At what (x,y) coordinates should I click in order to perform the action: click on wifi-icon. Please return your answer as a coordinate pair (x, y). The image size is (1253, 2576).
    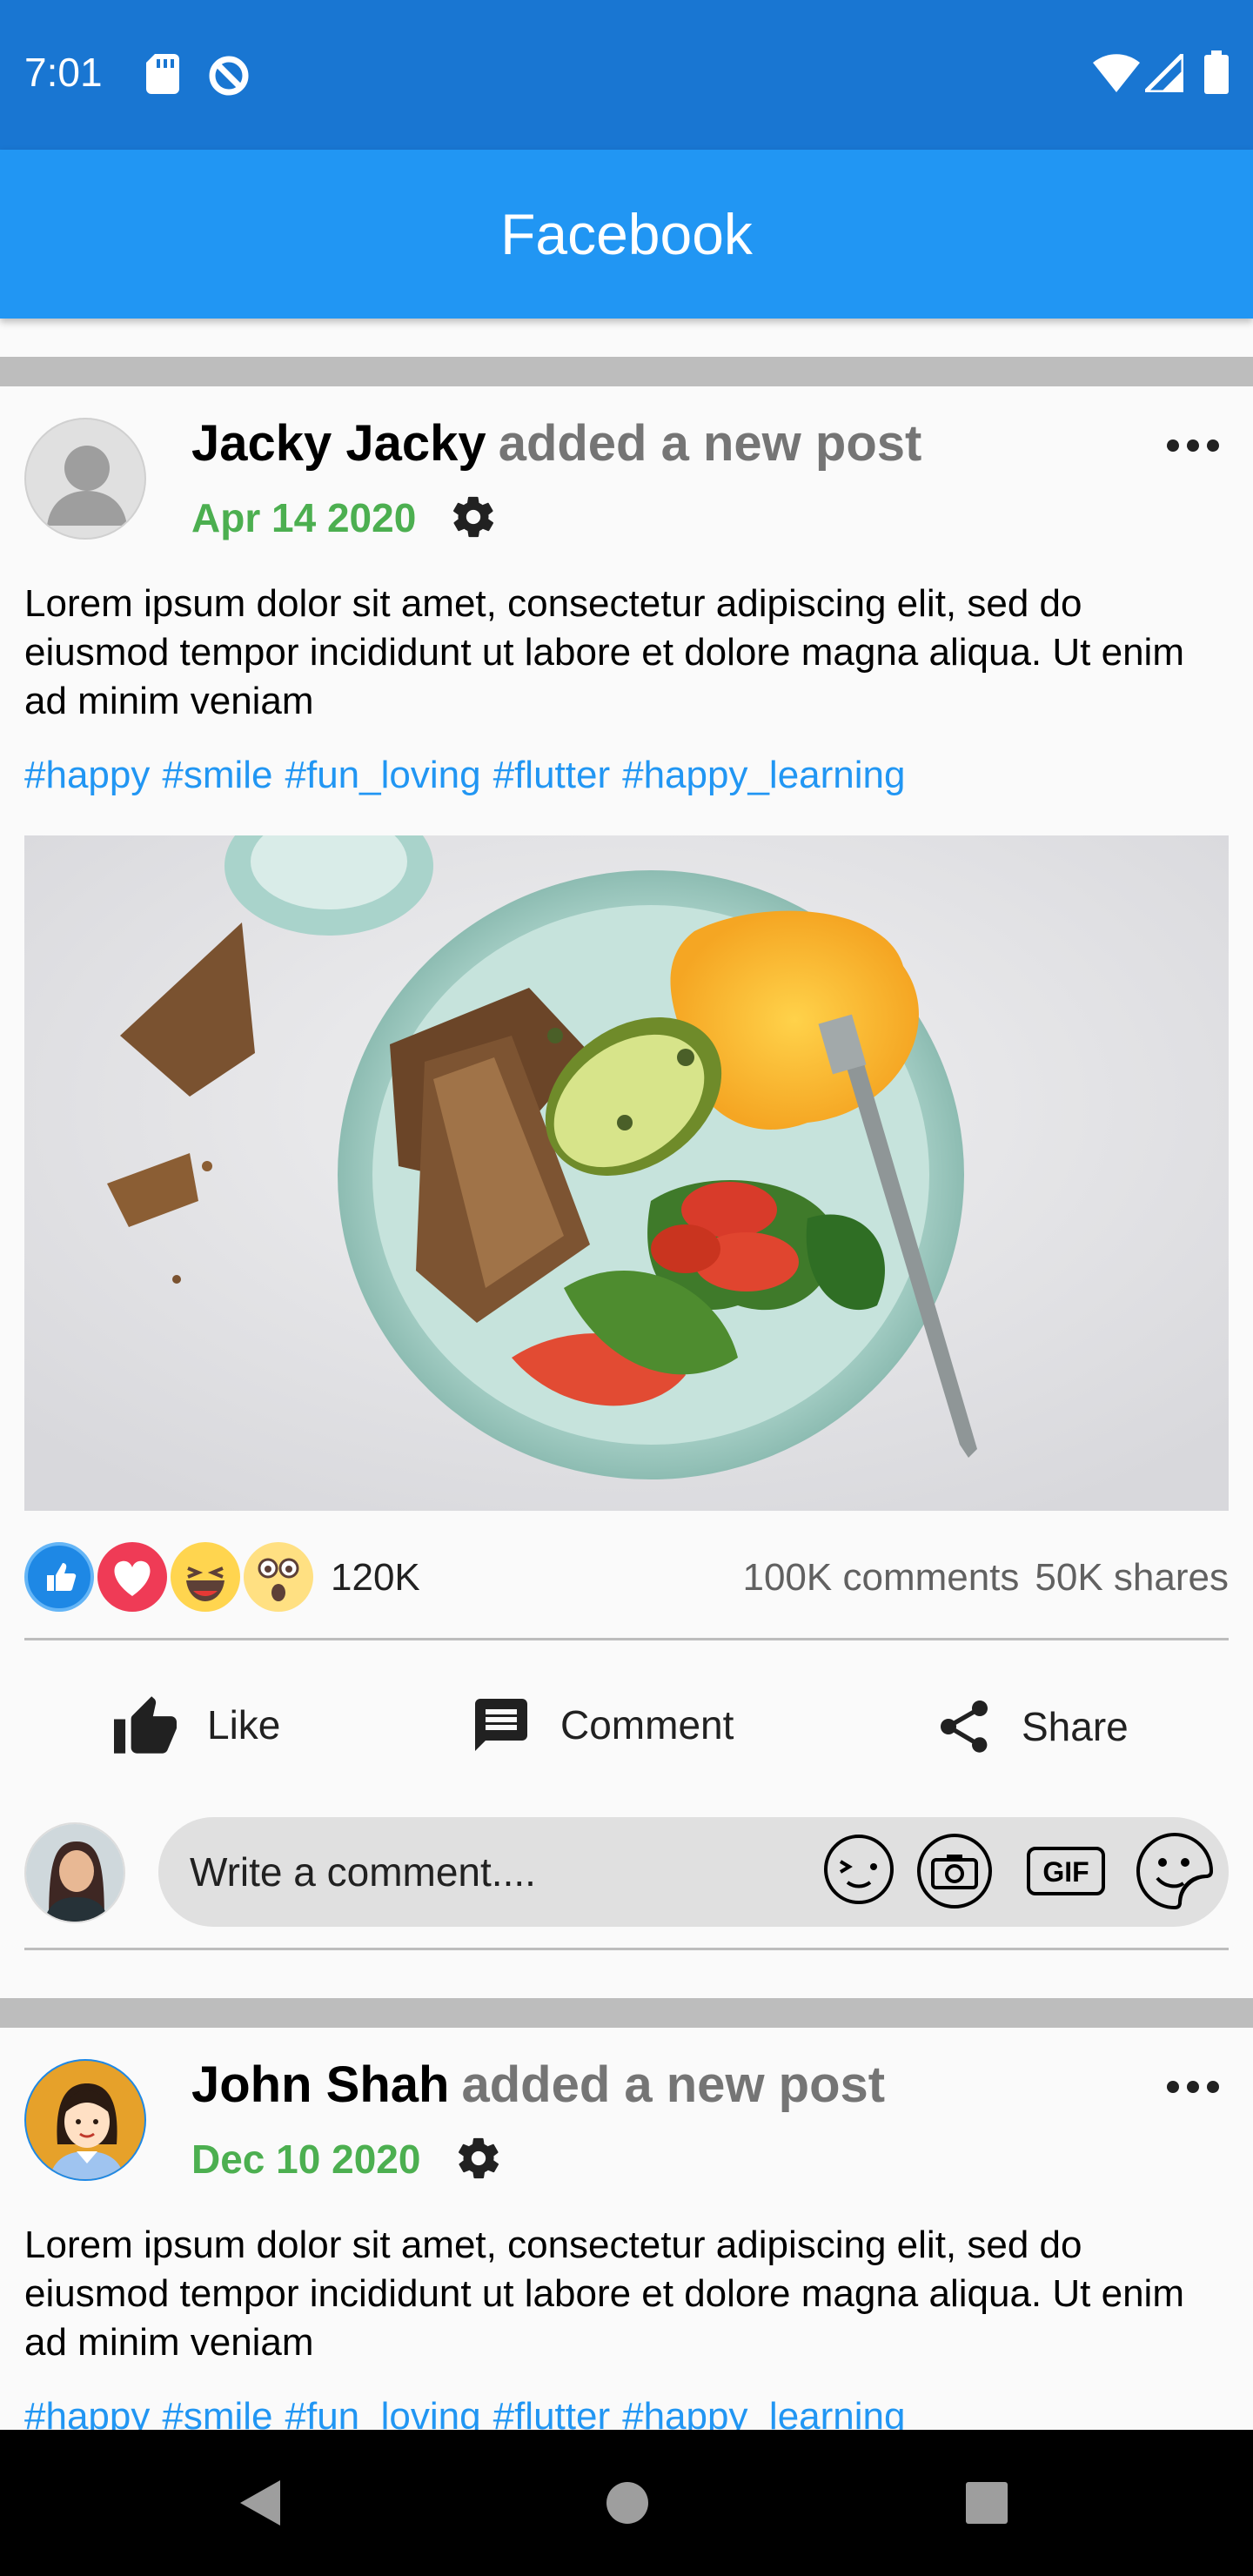
    Looking at the image, I should click on (1116, 75).